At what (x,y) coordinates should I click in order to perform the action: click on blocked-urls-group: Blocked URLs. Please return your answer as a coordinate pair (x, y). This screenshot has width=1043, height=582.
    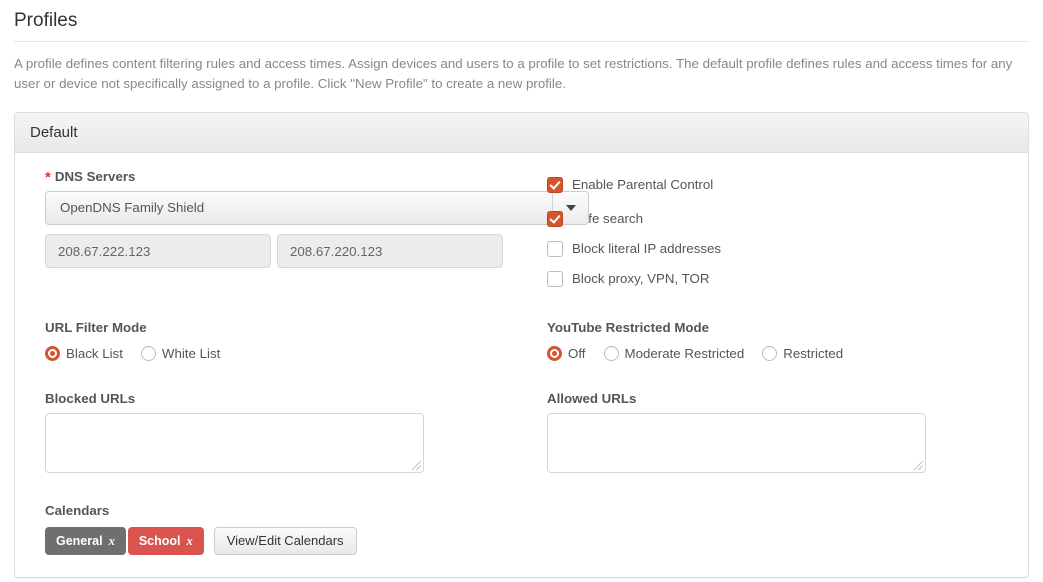
    Looking at the image, I should click on (274, 431).